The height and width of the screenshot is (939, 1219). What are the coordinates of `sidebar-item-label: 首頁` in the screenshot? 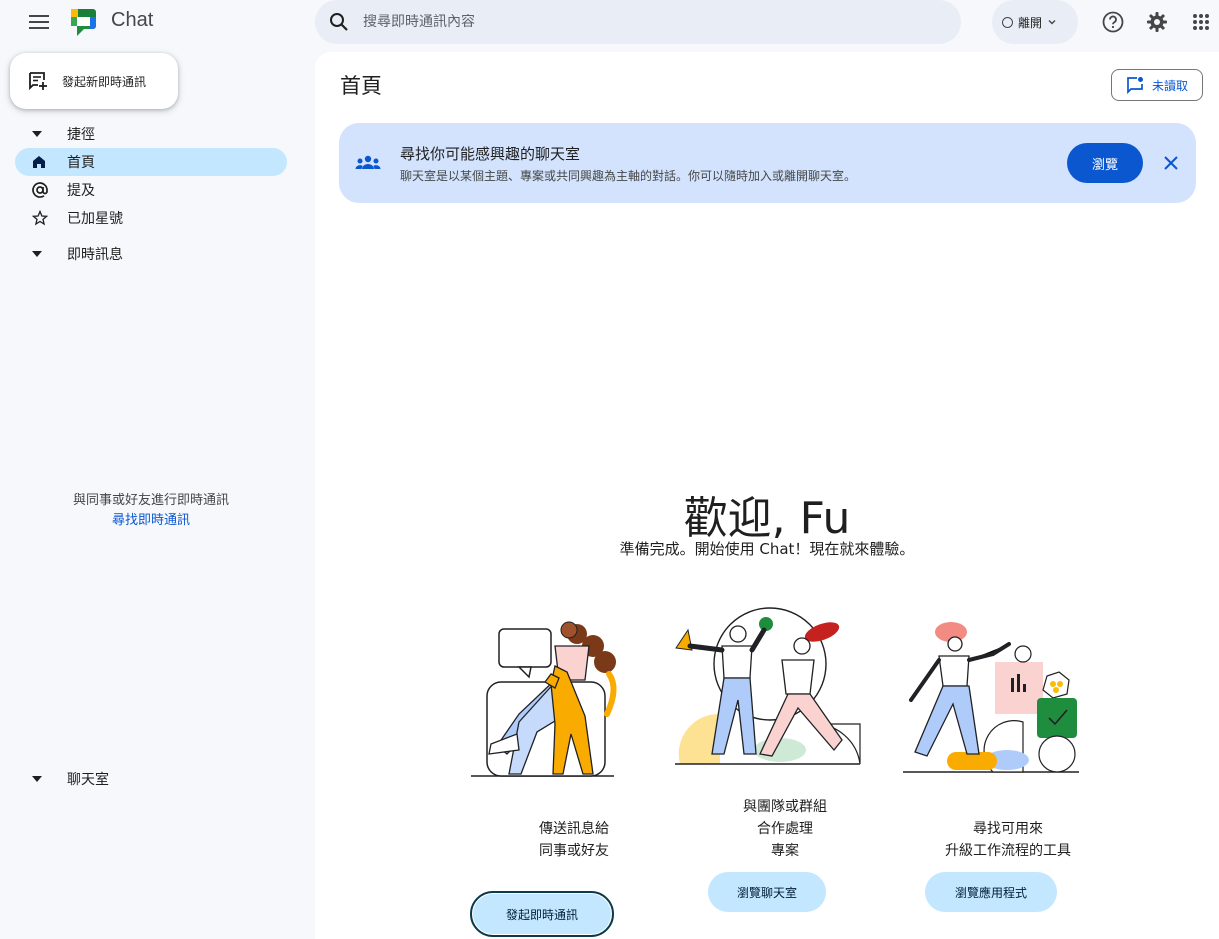 It's located at (81, 163).